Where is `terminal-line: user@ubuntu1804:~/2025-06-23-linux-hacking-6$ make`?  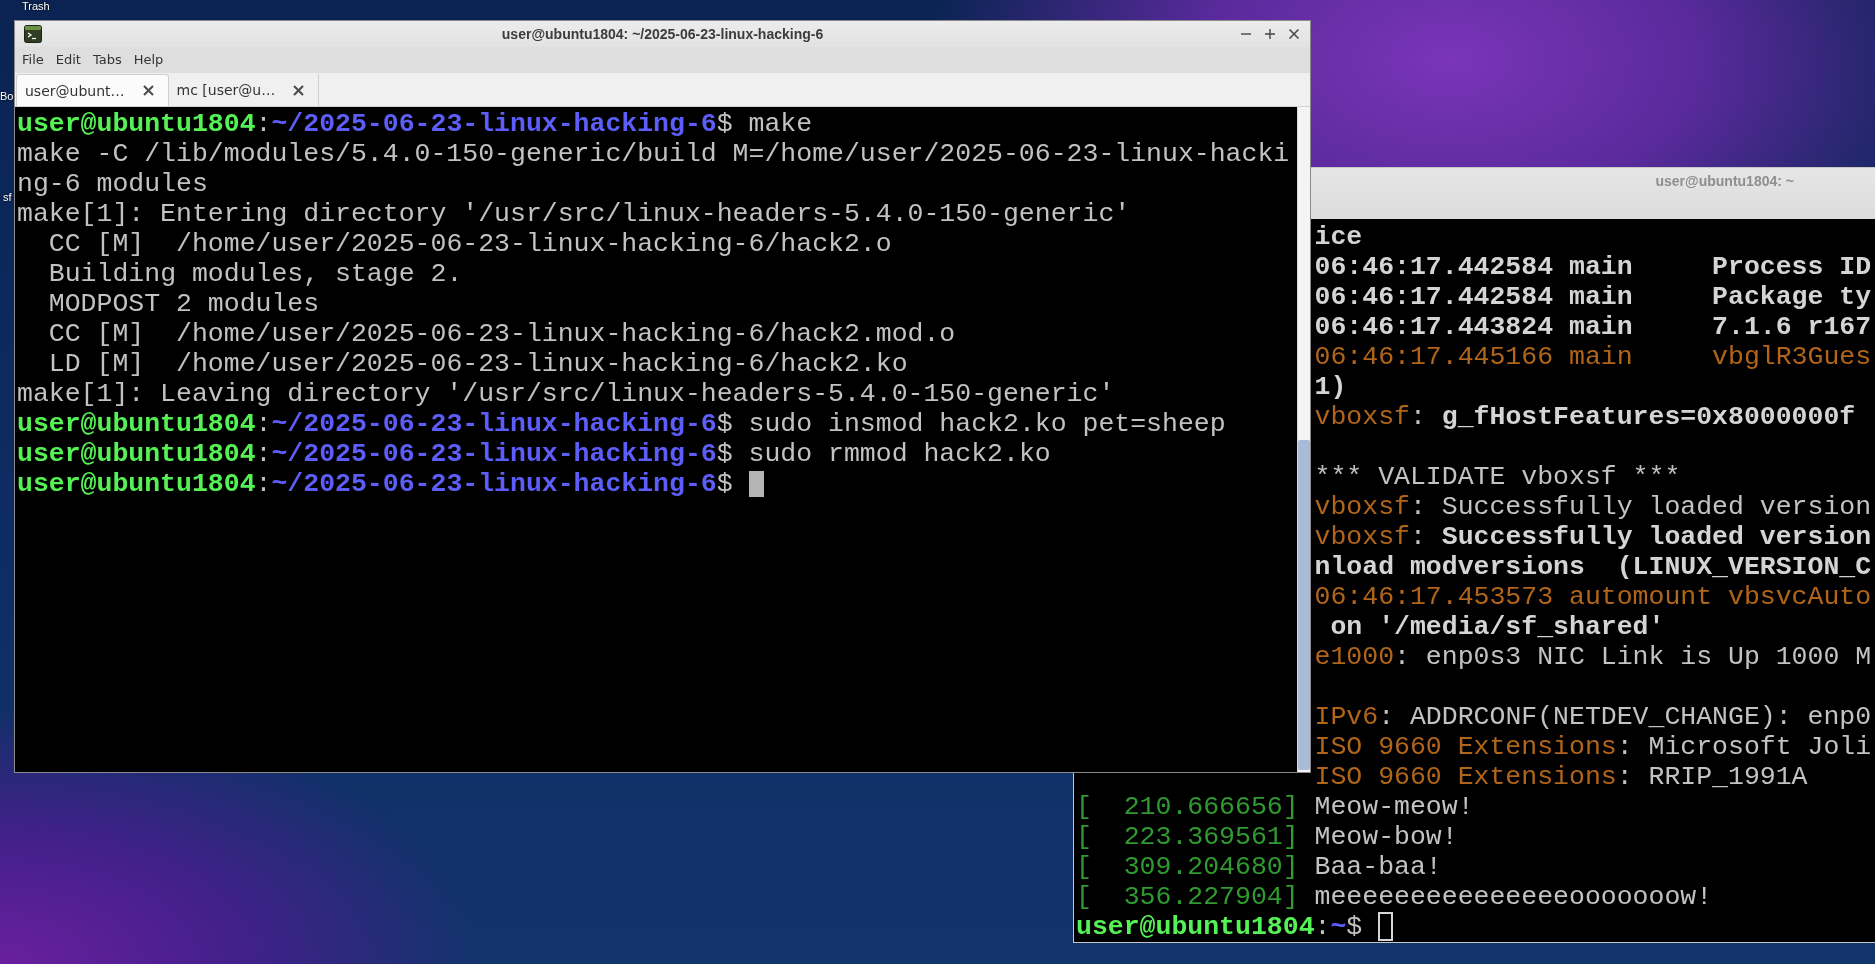
terminal-line: user@ubuntu1804:~/2025-06-23-linux-hacking-6$ make is located at coordinates (415, 124).